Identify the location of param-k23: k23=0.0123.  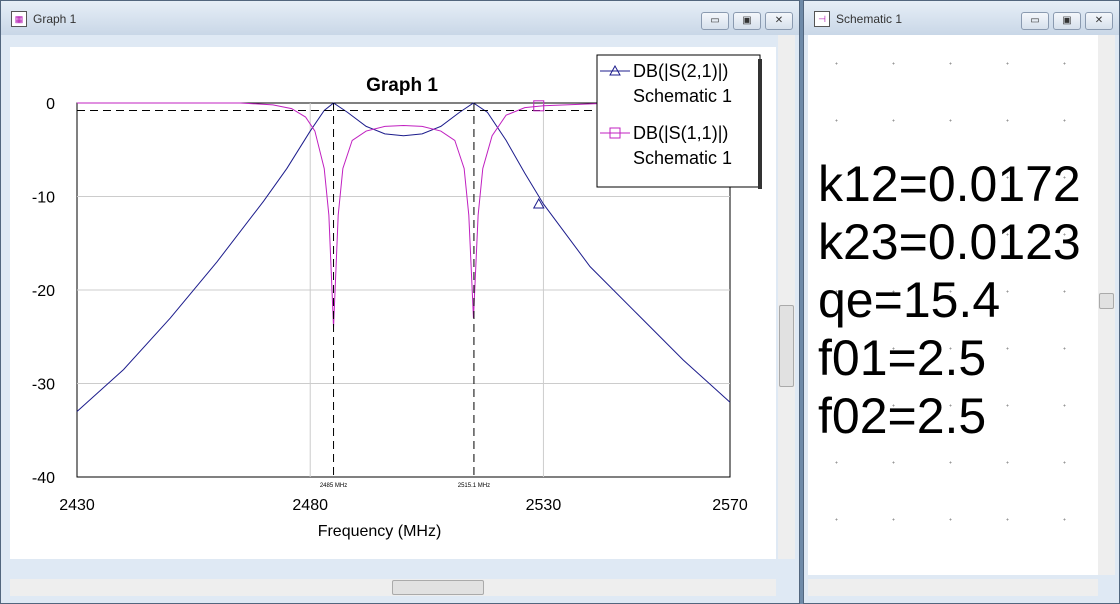
(949, 242).